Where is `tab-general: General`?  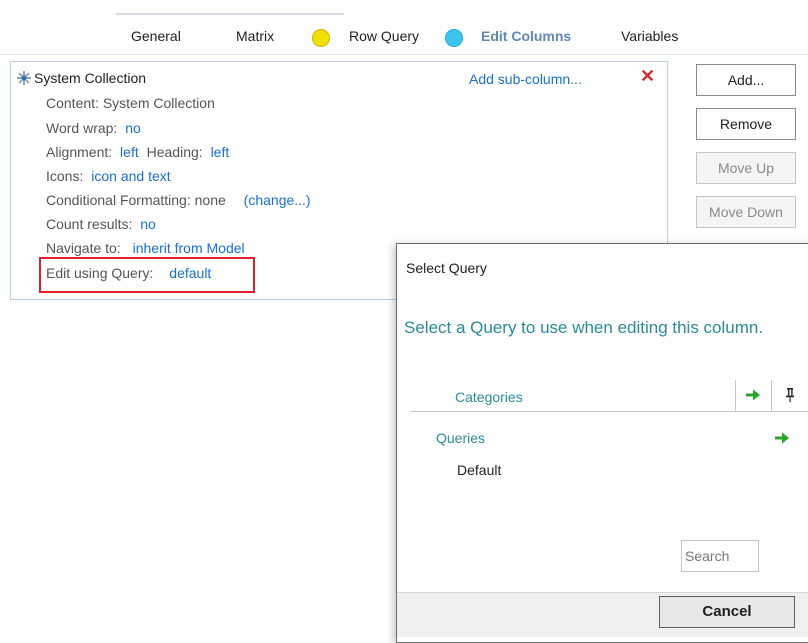 tab-general: General is located at coordinates (156, 36).